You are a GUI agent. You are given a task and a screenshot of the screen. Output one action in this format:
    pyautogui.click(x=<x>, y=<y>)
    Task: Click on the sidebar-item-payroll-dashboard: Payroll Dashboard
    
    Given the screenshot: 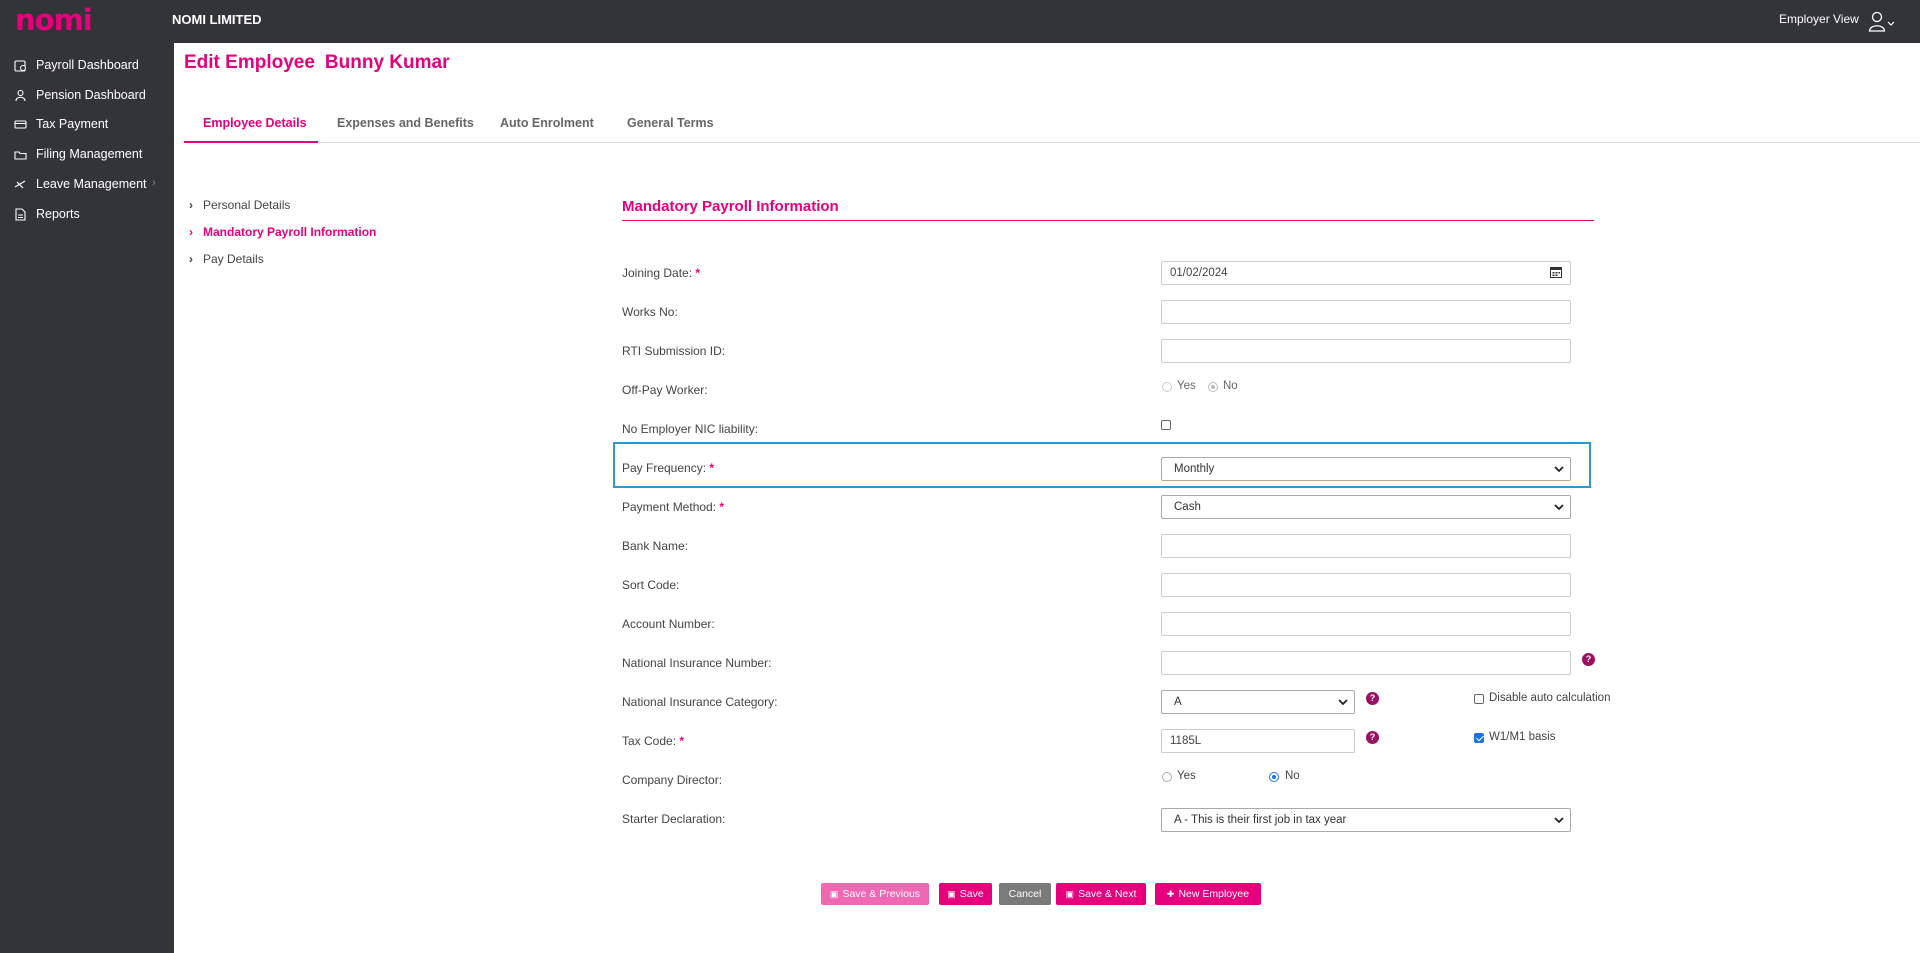 What is the action you would take?
    pyautogui.click(x=87, y=66)
    